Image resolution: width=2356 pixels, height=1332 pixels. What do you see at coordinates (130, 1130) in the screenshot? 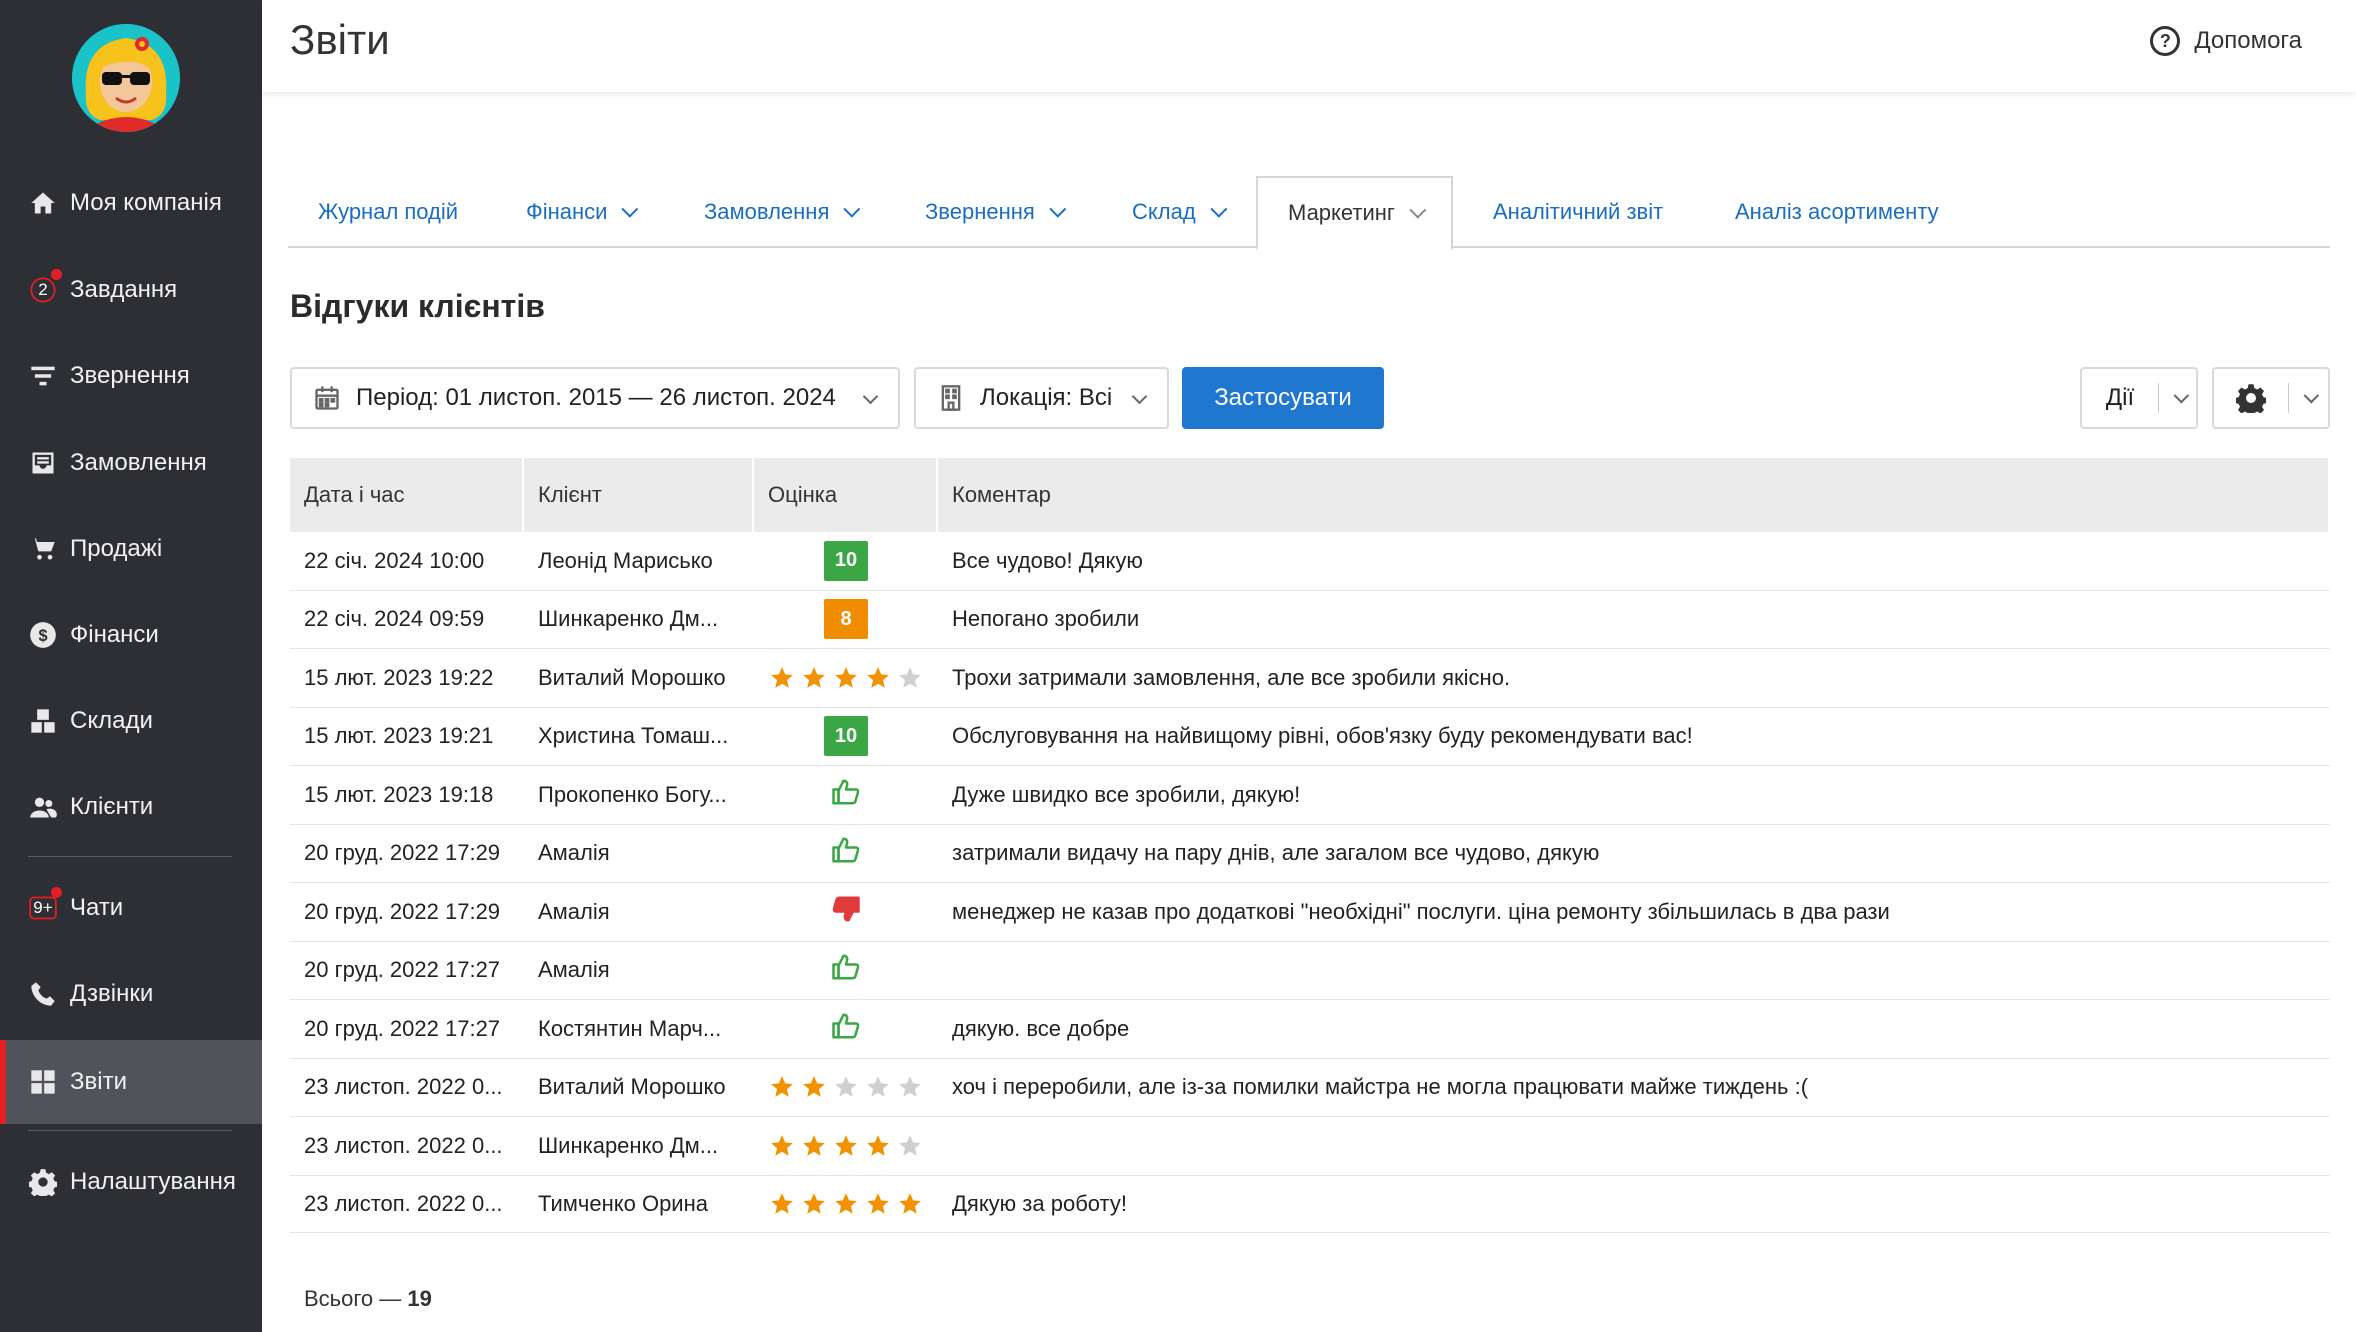
I see `sidebar-divider` at bounding box center [130, 1130].